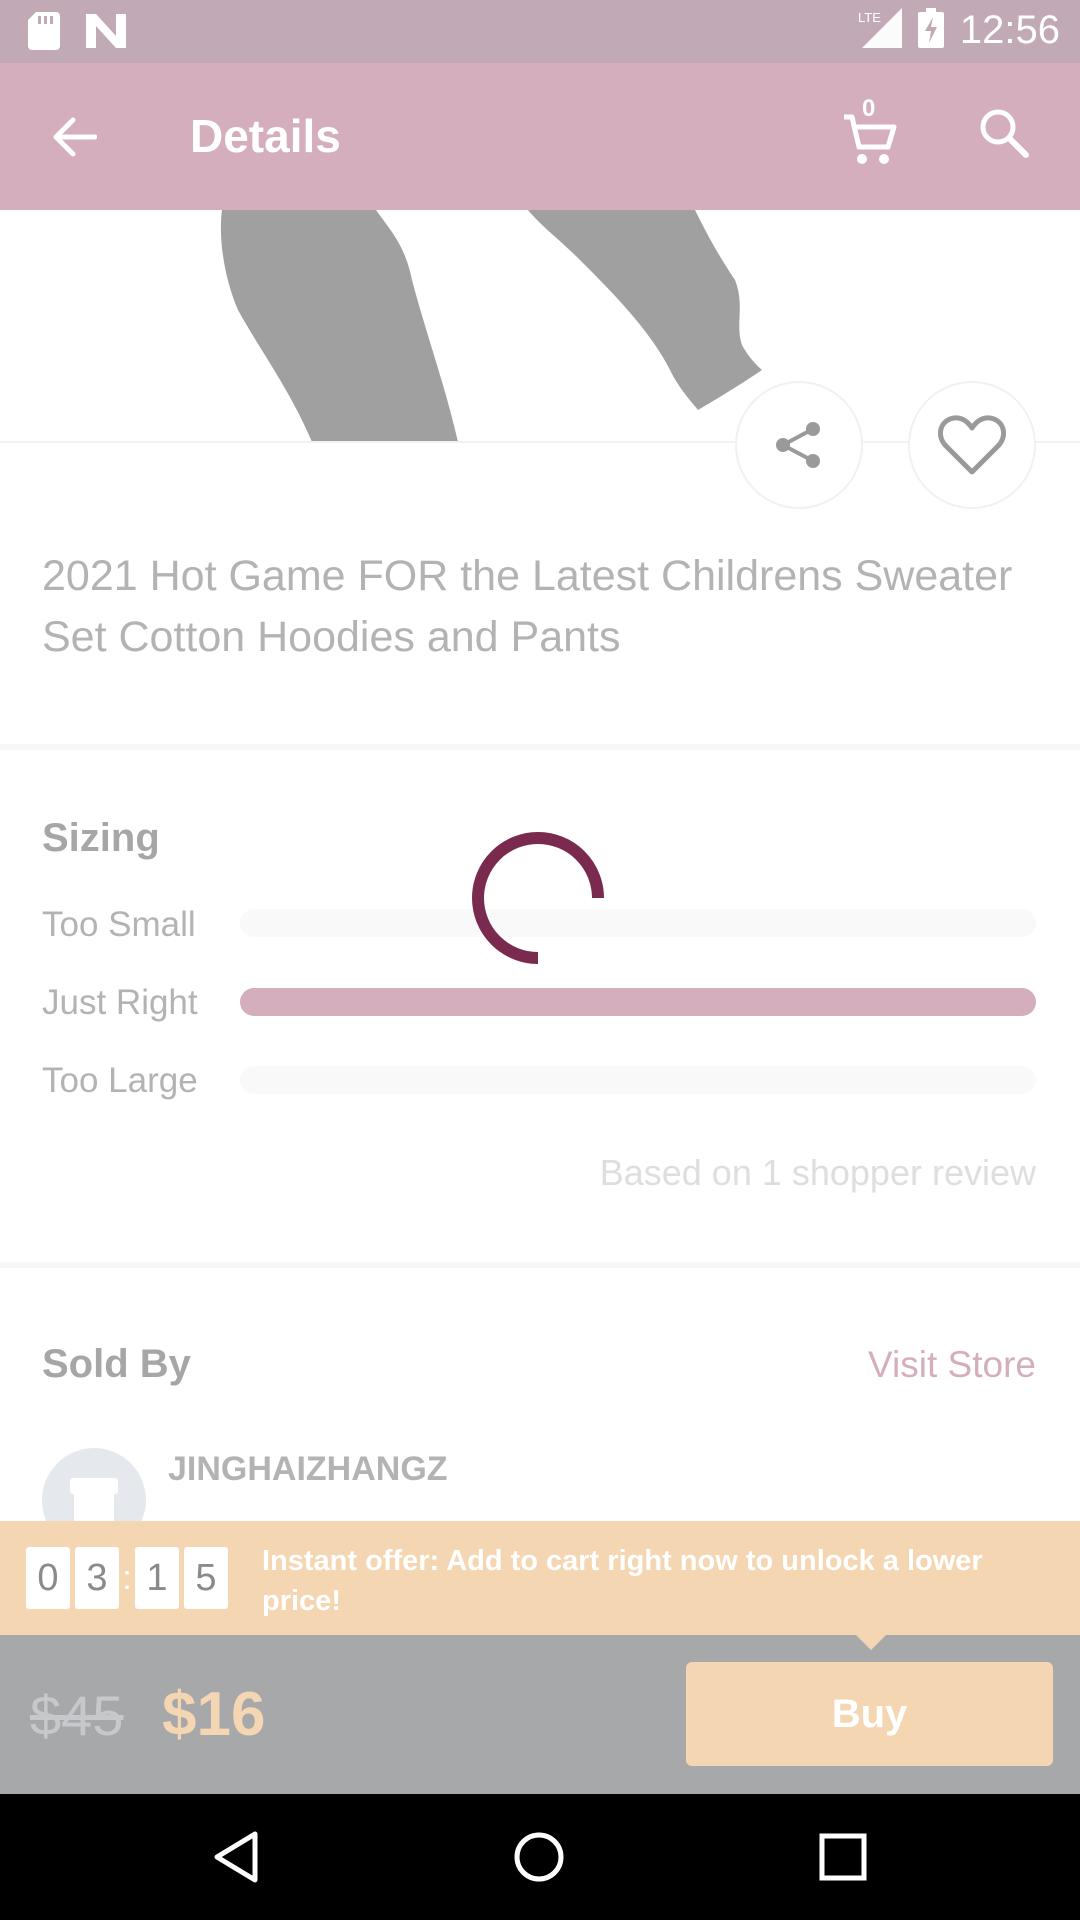  I want to click on size-label-too-small: Too Small, so click(119, 924).